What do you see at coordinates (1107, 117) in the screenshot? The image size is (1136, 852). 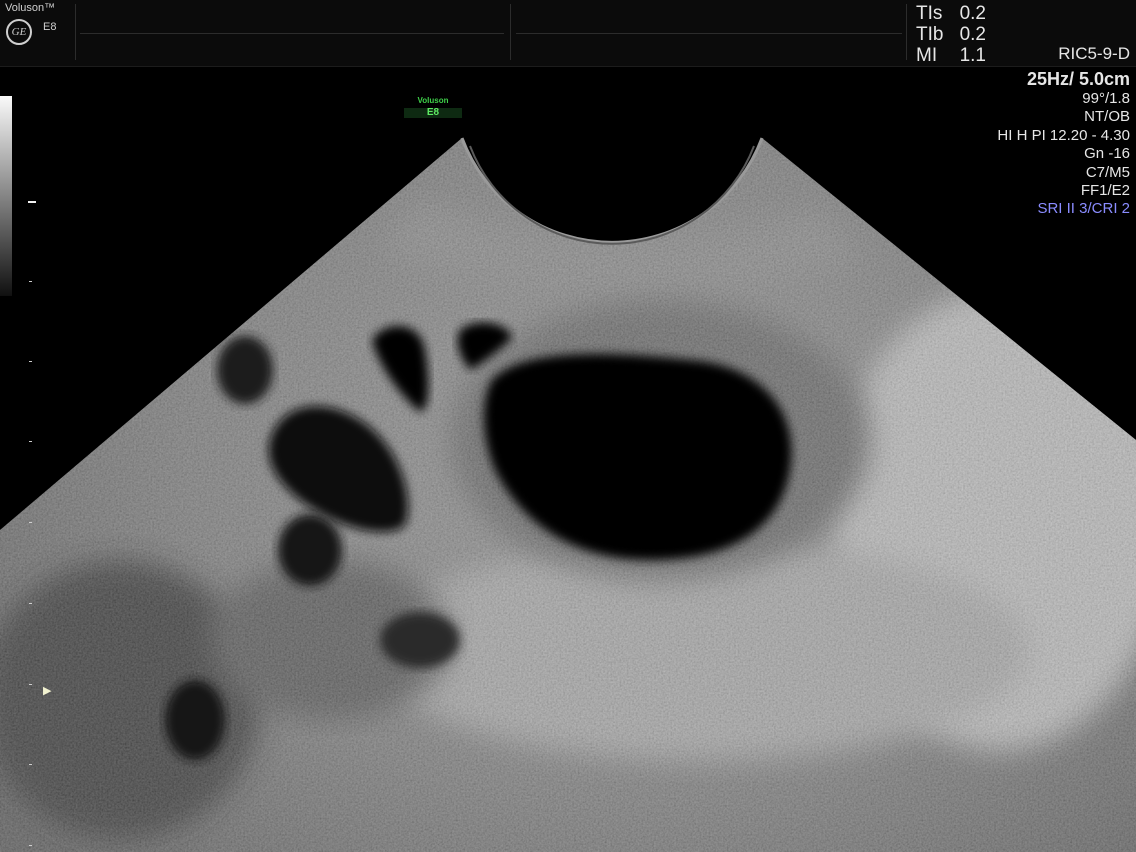 I see `preset-readout: NT/OB` at bounding box center [1107, 117].